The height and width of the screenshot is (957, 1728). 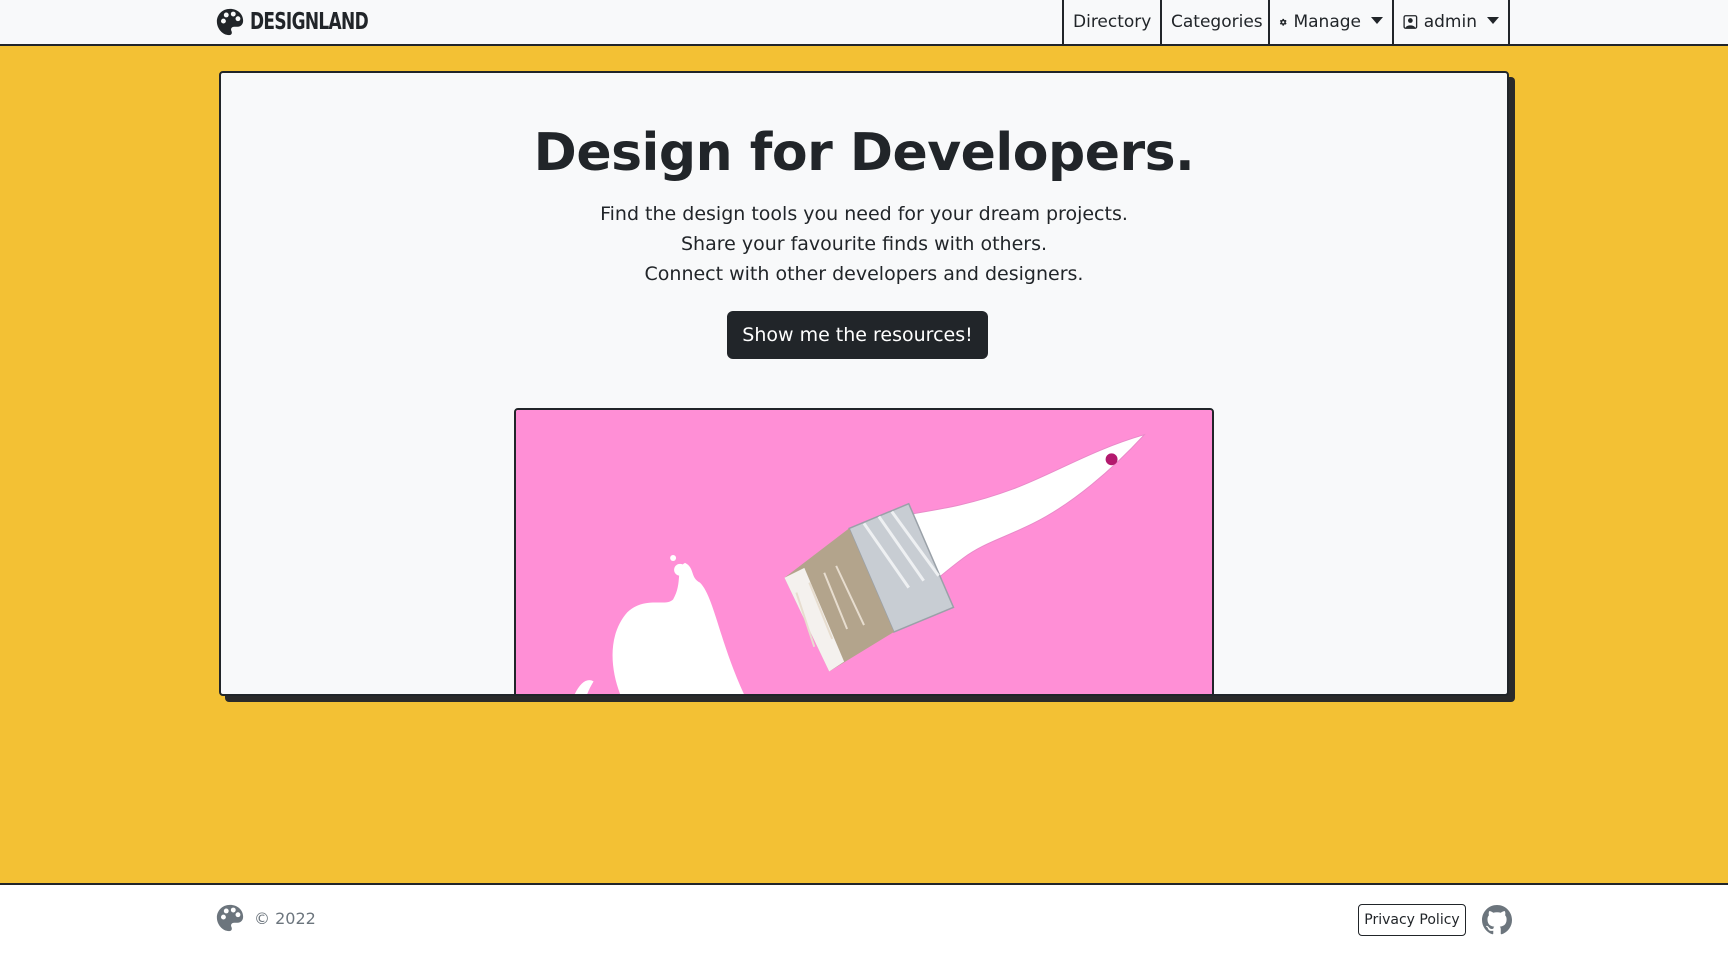 What do you see at coordinates (864, 153) in the screenshot?
I see `hero-title: Design for Developers.` at bounding box center [864, 153].